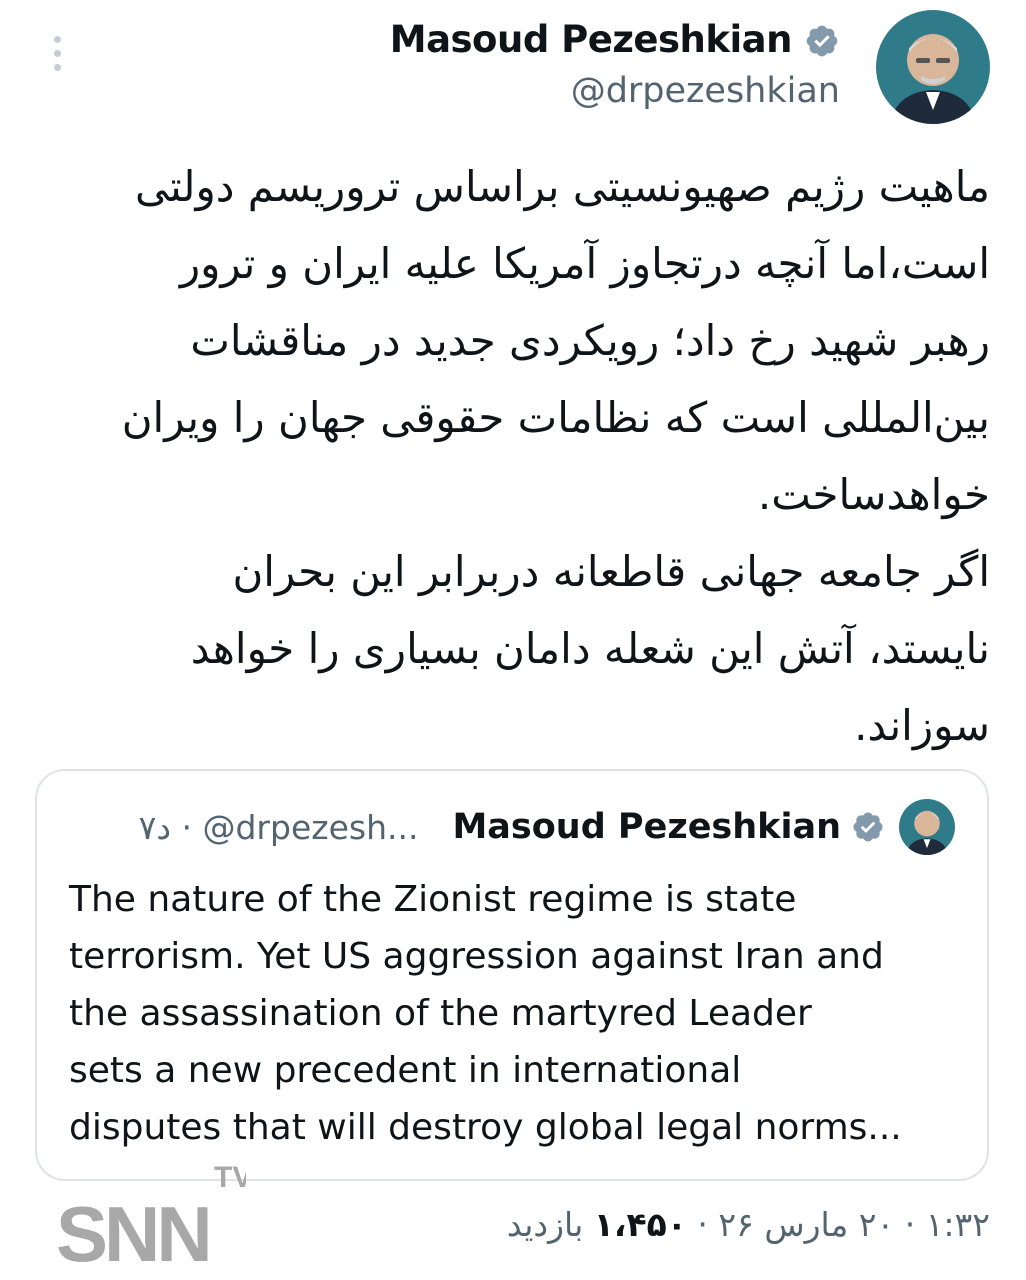  What do you see at coordinates (545, 1224) in the screenshot?
I see `views-label: بازدید` at bounding box center [545, 1224].